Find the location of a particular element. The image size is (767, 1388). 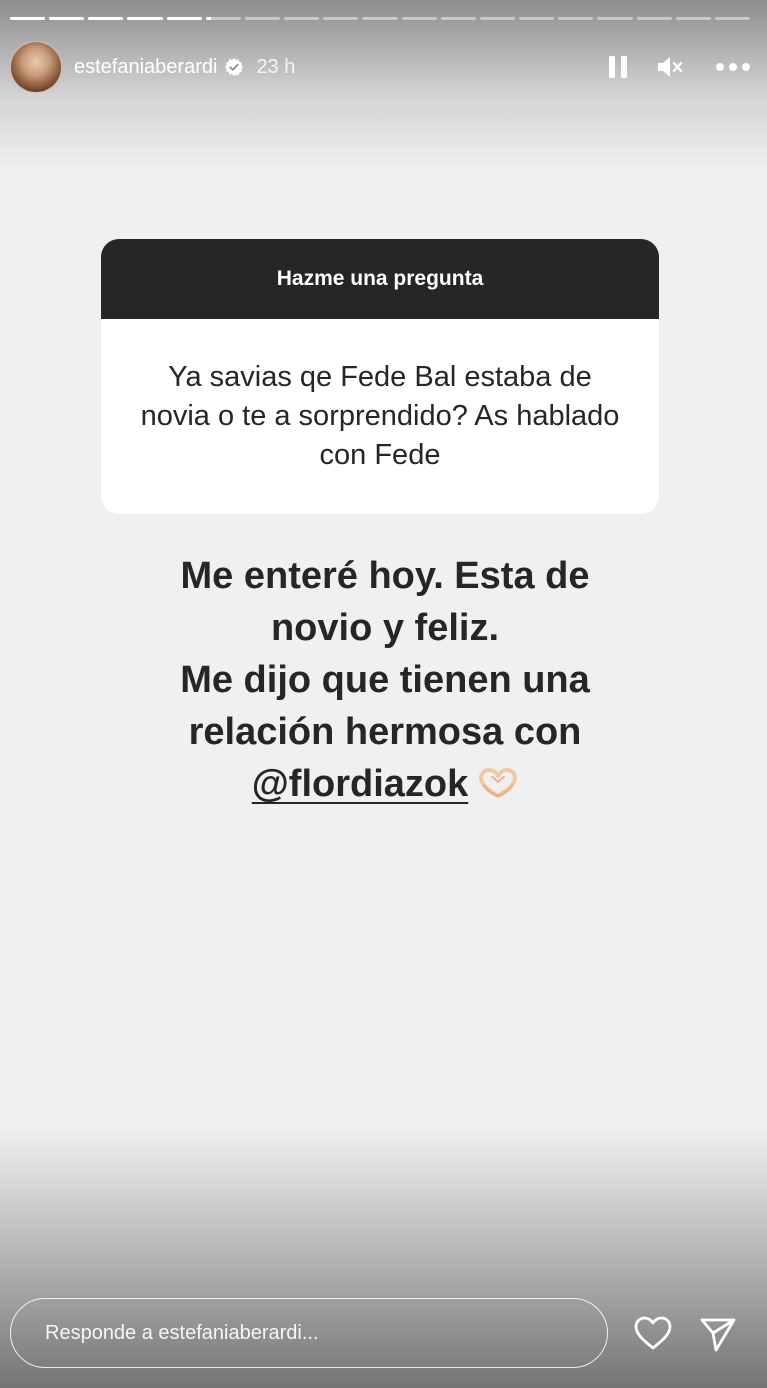

answer-mention-line: @flordiazok is located at coordinates (385, 784).